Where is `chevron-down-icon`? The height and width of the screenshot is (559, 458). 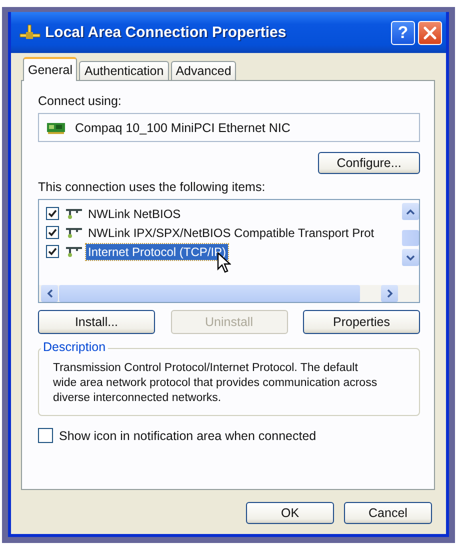 chevron-down-icon is located at coordinates (410, 257).